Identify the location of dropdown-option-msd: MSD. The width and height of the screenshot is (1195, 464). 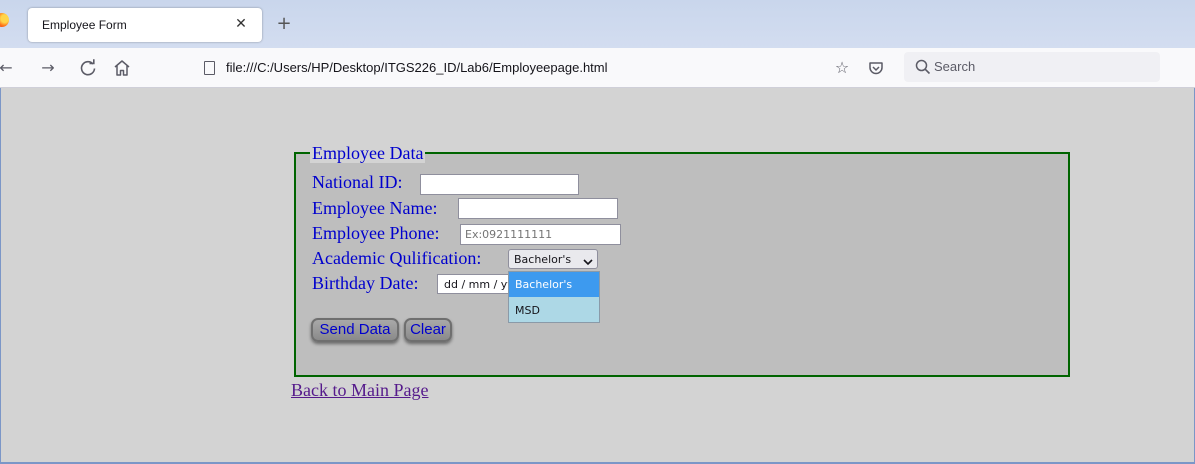
(554, 310).